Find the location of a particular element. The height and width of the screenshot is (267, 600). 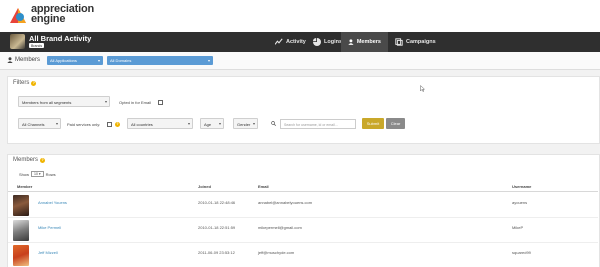

domains-select-value: All Domains is located at coordinates (121, 60).